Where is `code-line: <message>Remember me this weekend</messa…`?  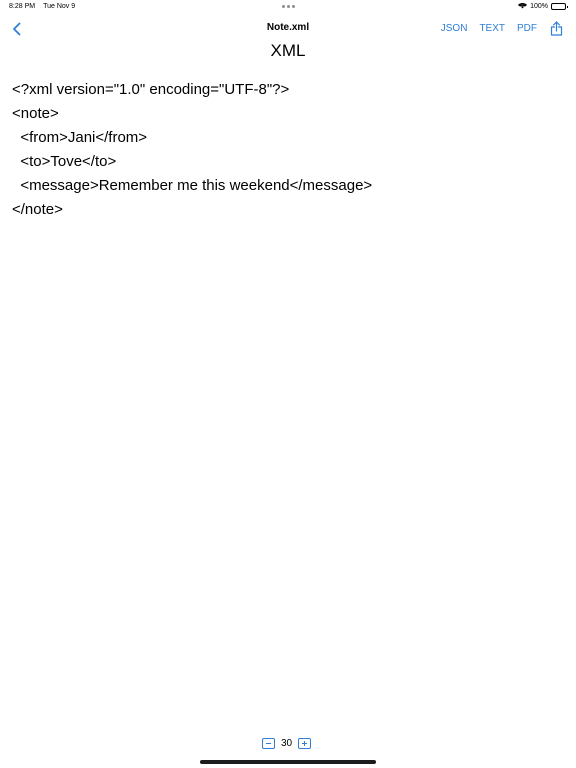 code-line: <message>Remember me this weekend</messa… is located at coordinates (192, 185).